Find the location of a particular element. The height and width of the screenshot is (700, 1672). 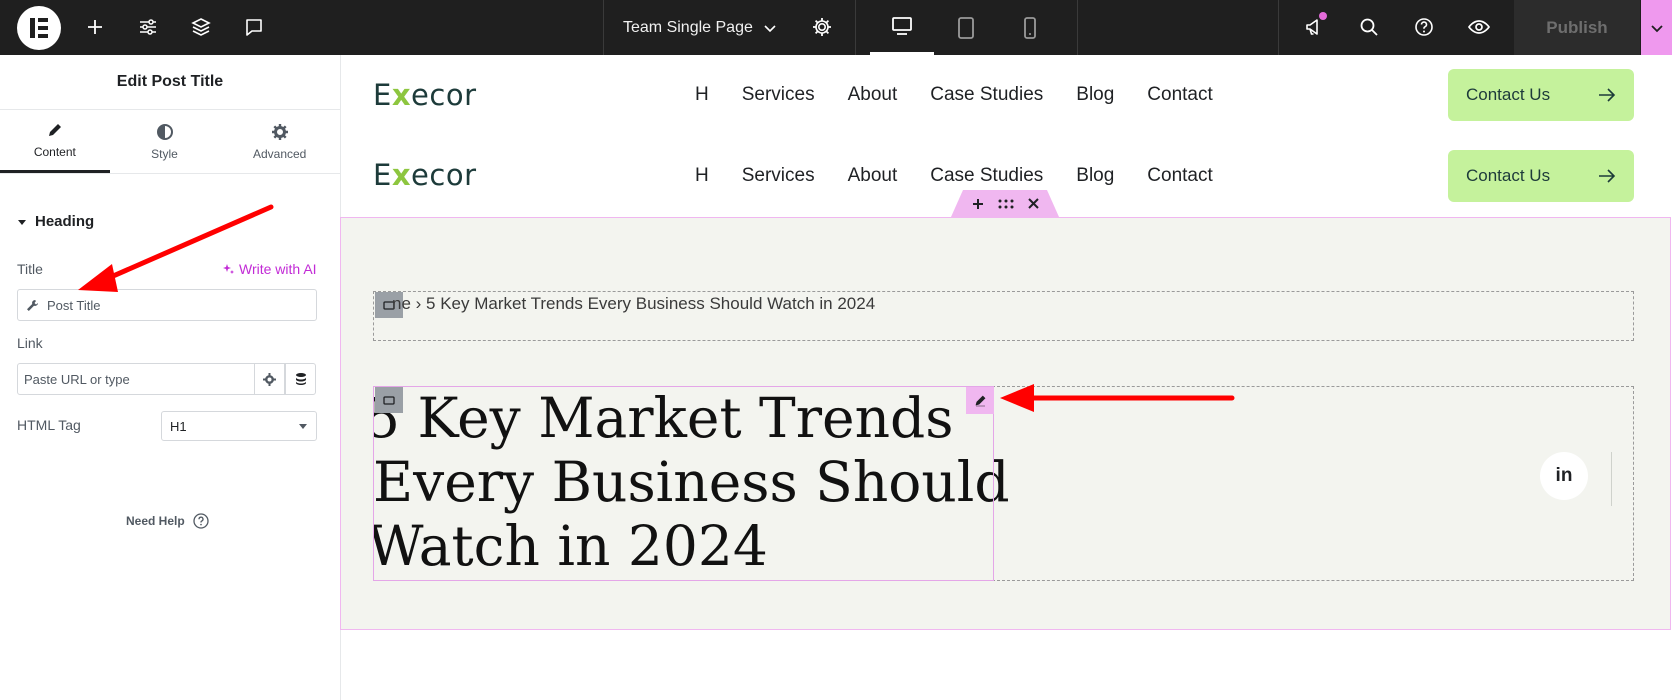

comments-icon is located at coordinates (254, 27).